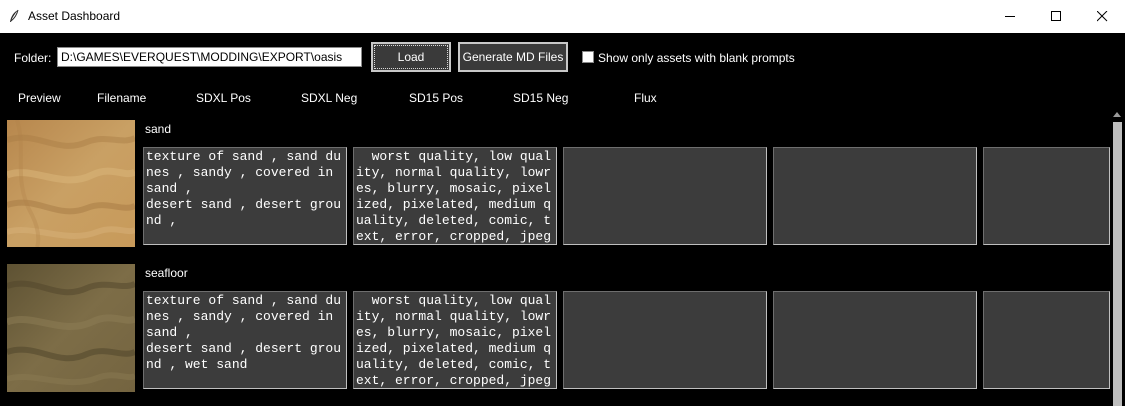 This screenshot has width=1125, height=406. I want to click on folder-path-input, so click(209, 57).